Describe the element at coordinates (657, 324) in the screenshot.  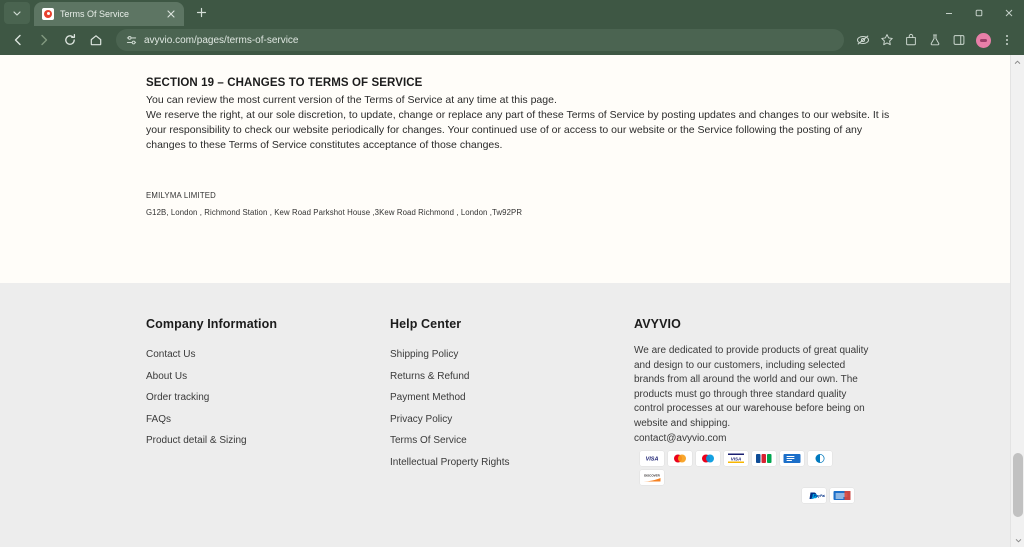
I see `footer-brand-title: AVYVIO` at that location.